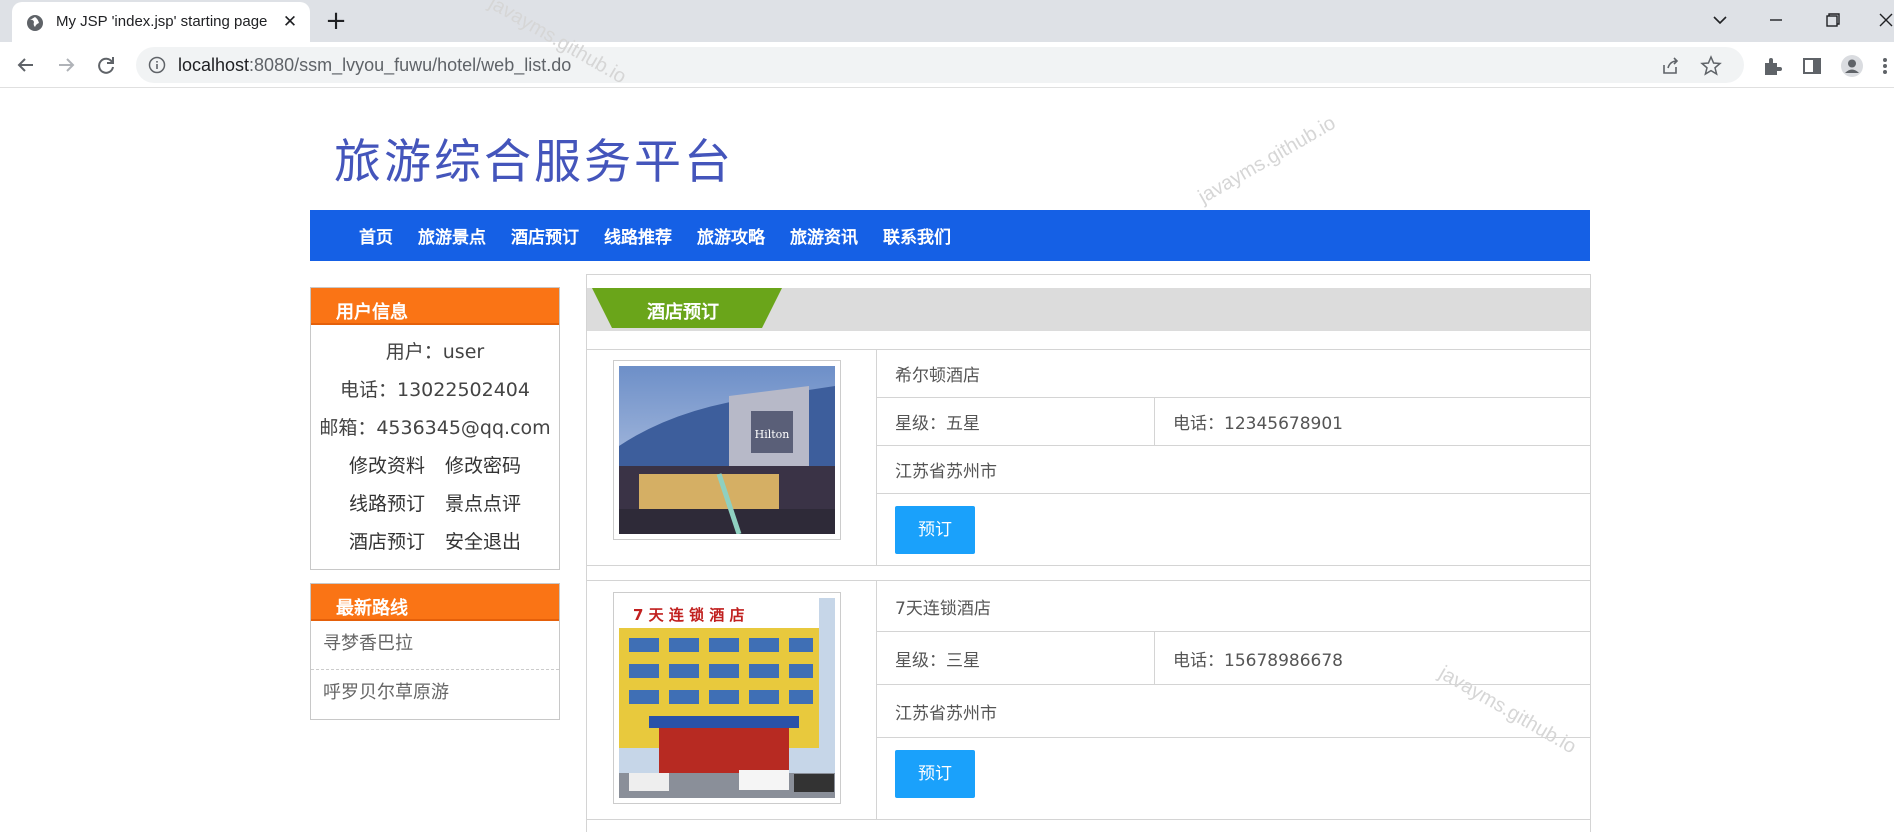  What do you see at coordinates (387, 466) in the screenshot?
I see `edit-profile-link: 修改资料` at bounding box center [387, 466].